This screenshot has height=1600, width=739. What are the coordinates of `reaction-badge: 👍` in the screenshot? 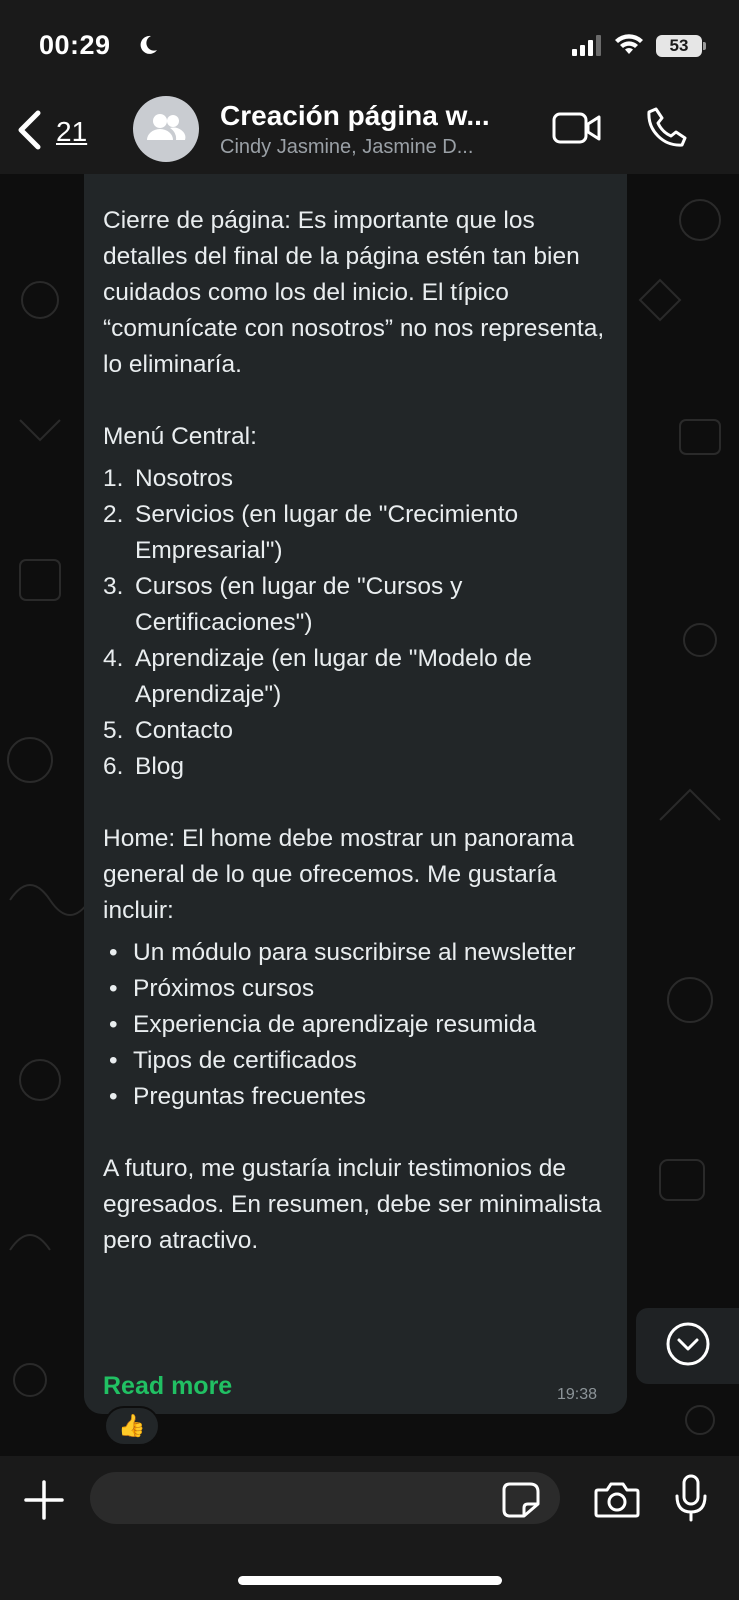 It's located at (132, 1426).